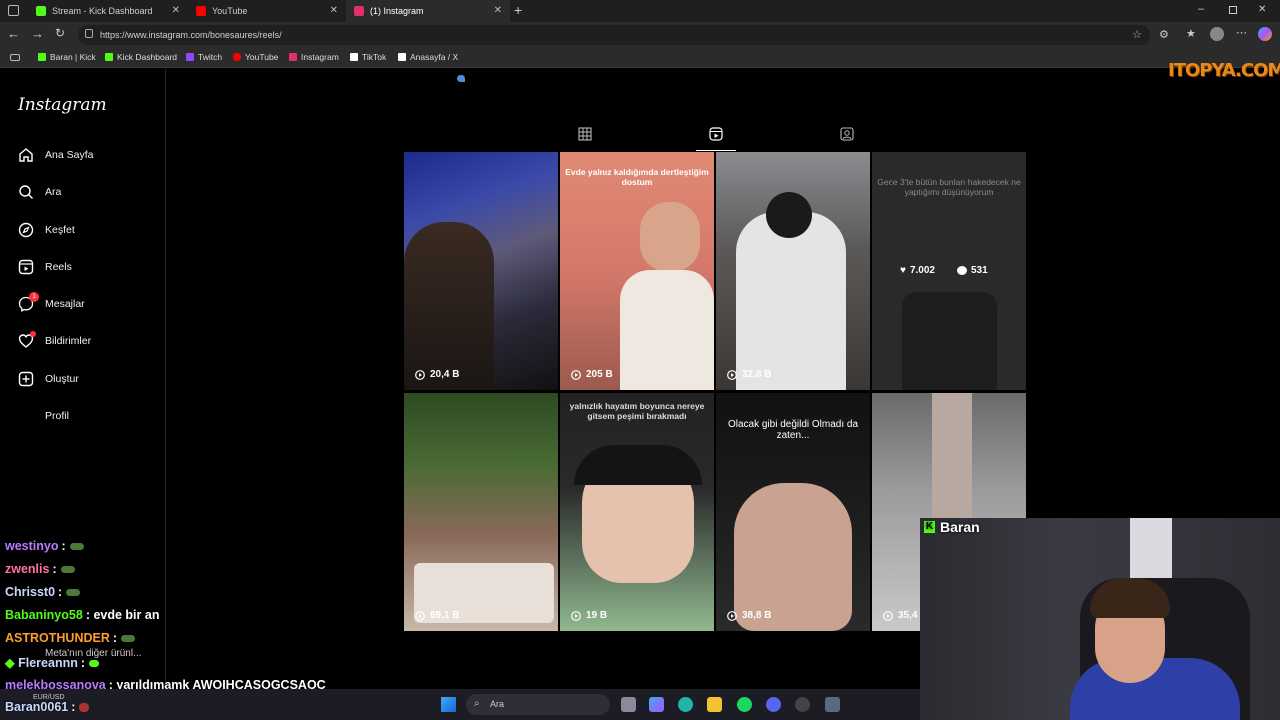 This screenshot has height=720, width=1280. Describe the element at coordinates (82, 615) in the screenshot. I see `chat-message: Babaninyo58: evde bir an` at that location.